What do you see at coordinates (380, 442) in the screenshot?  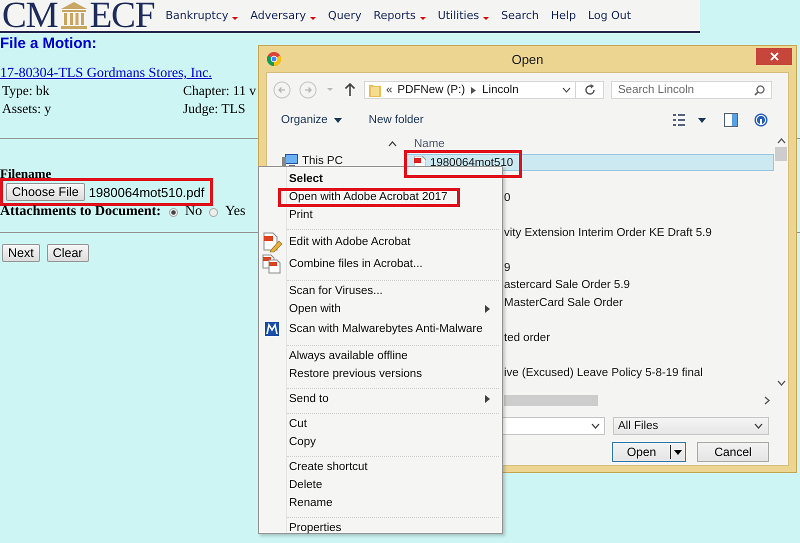 I see `context-menu-item: Copy` at bounding box center [380, 442].